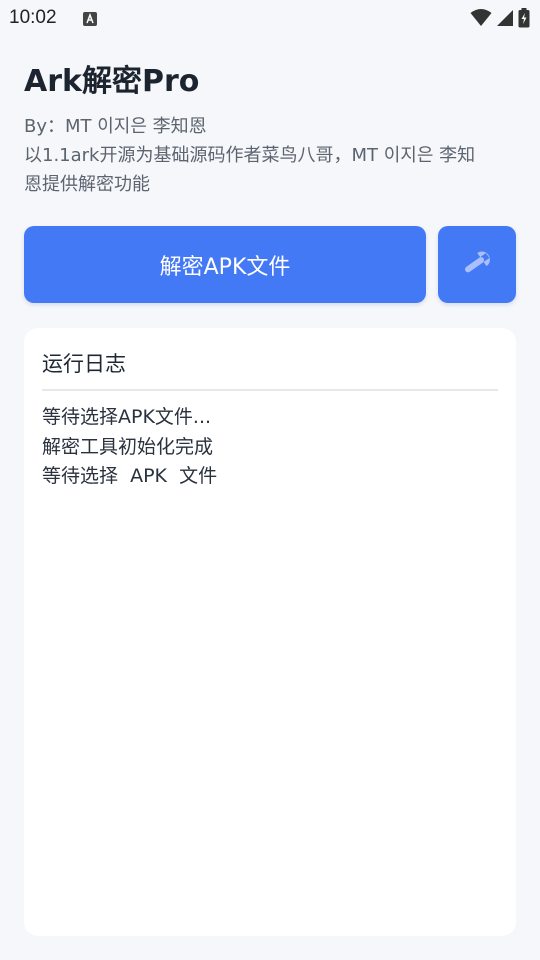 The width and height of the screenshot is (540, 960). I want to click on log-line: 等待选择 APK 文件, so click(130, 476).